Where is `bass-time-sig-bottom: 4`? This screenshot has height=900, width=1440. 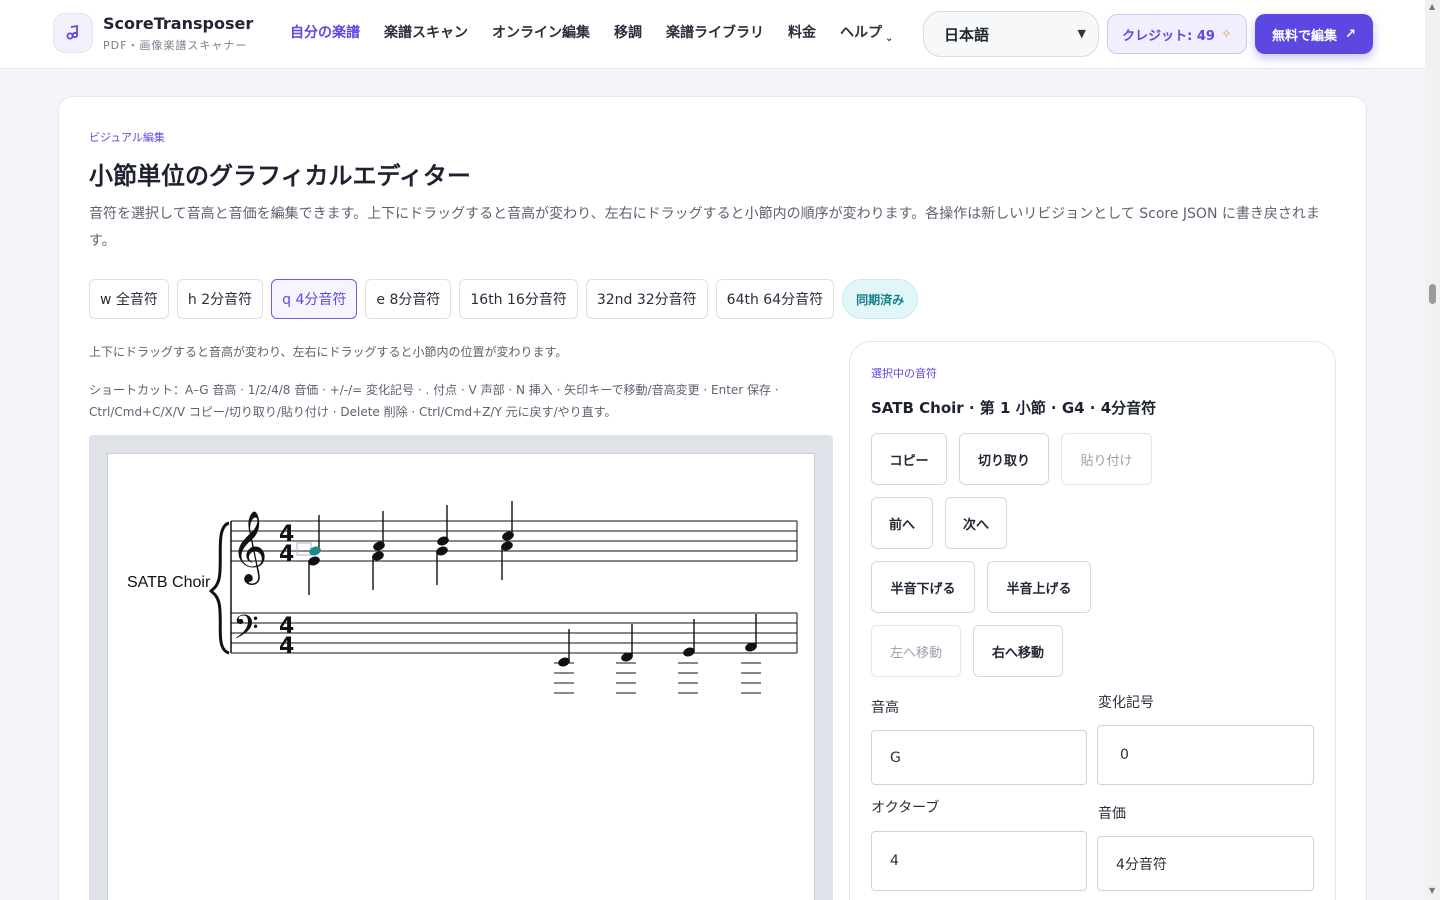
bass-time-sig-bottom: 4 is located at coordinates (286, 646).